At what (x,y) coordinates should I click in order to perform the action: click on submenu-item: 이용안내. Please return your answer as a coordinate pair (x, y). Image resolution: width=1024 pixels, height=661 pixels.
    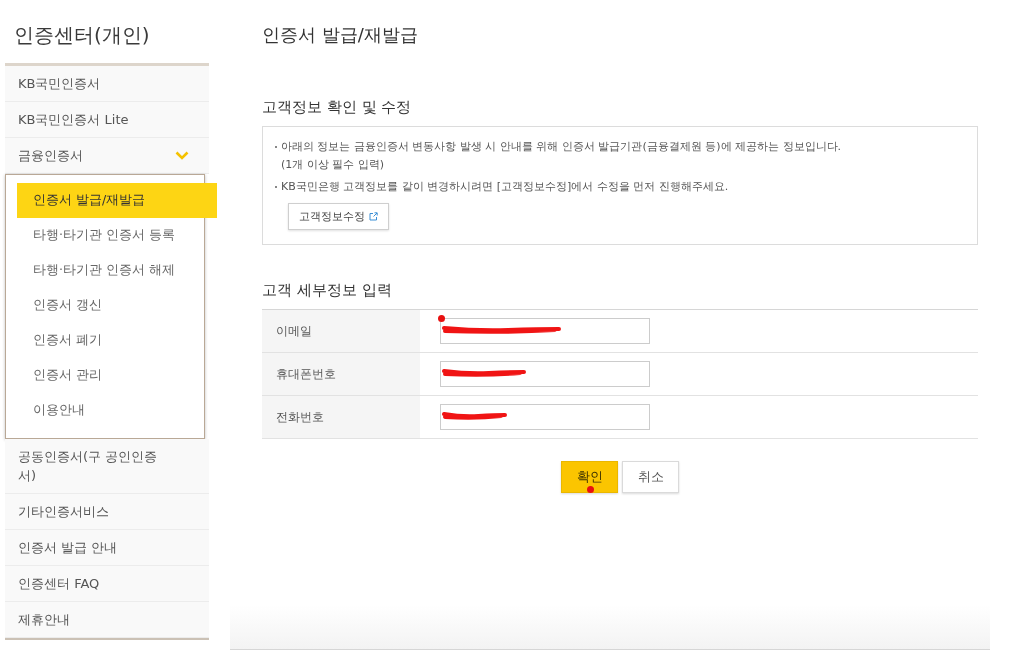
    Looking at the image, I should click on (117, 410).